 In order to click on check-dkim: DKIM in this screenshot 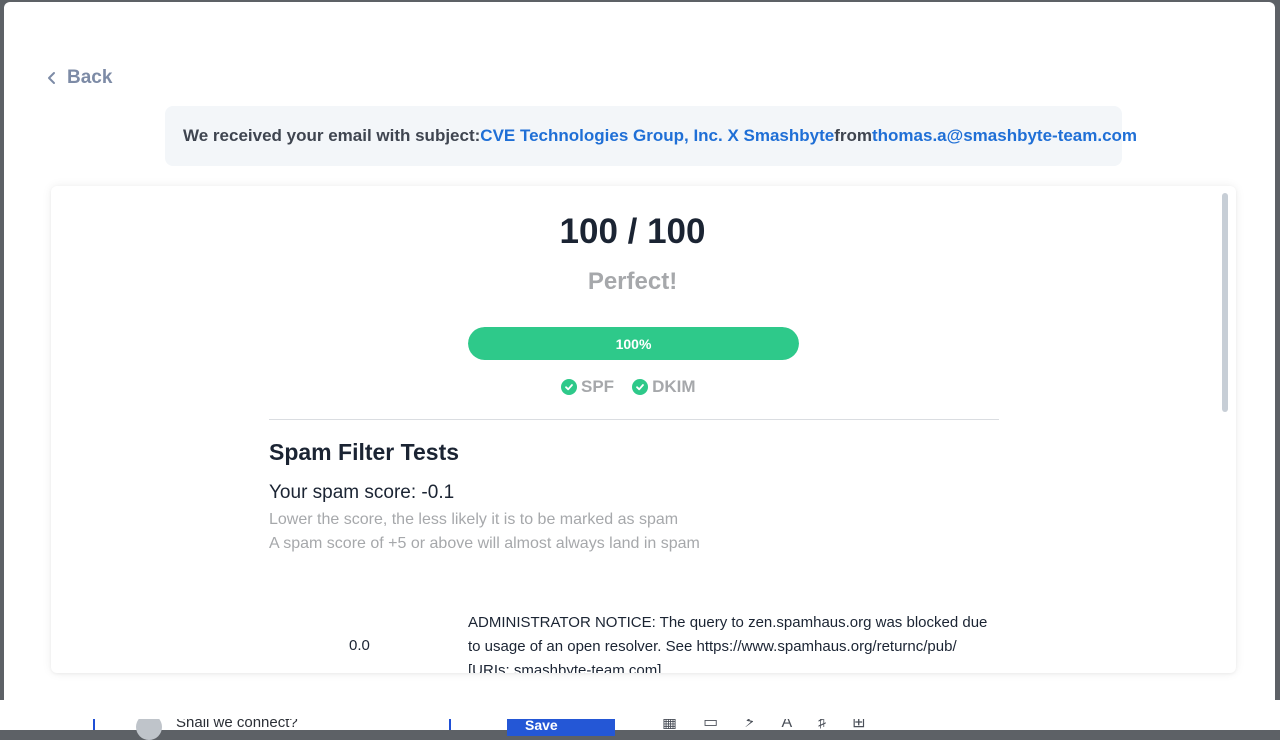, I will do `click(664, 387)`.